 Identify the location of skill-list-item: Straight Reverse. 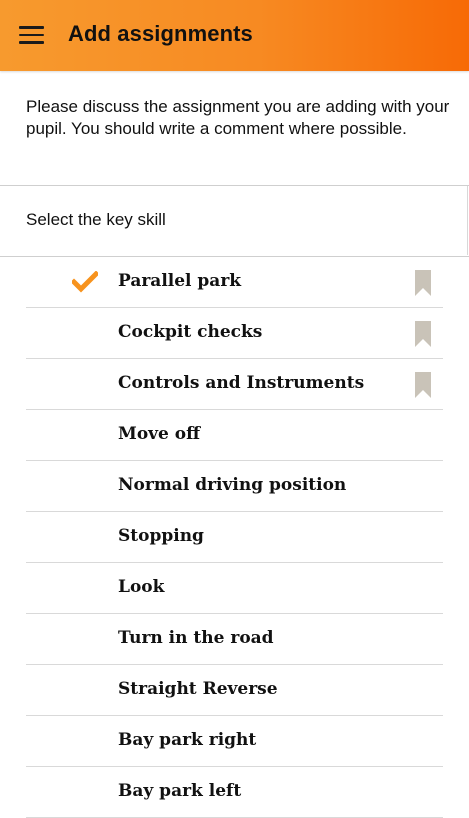
(234, 690).